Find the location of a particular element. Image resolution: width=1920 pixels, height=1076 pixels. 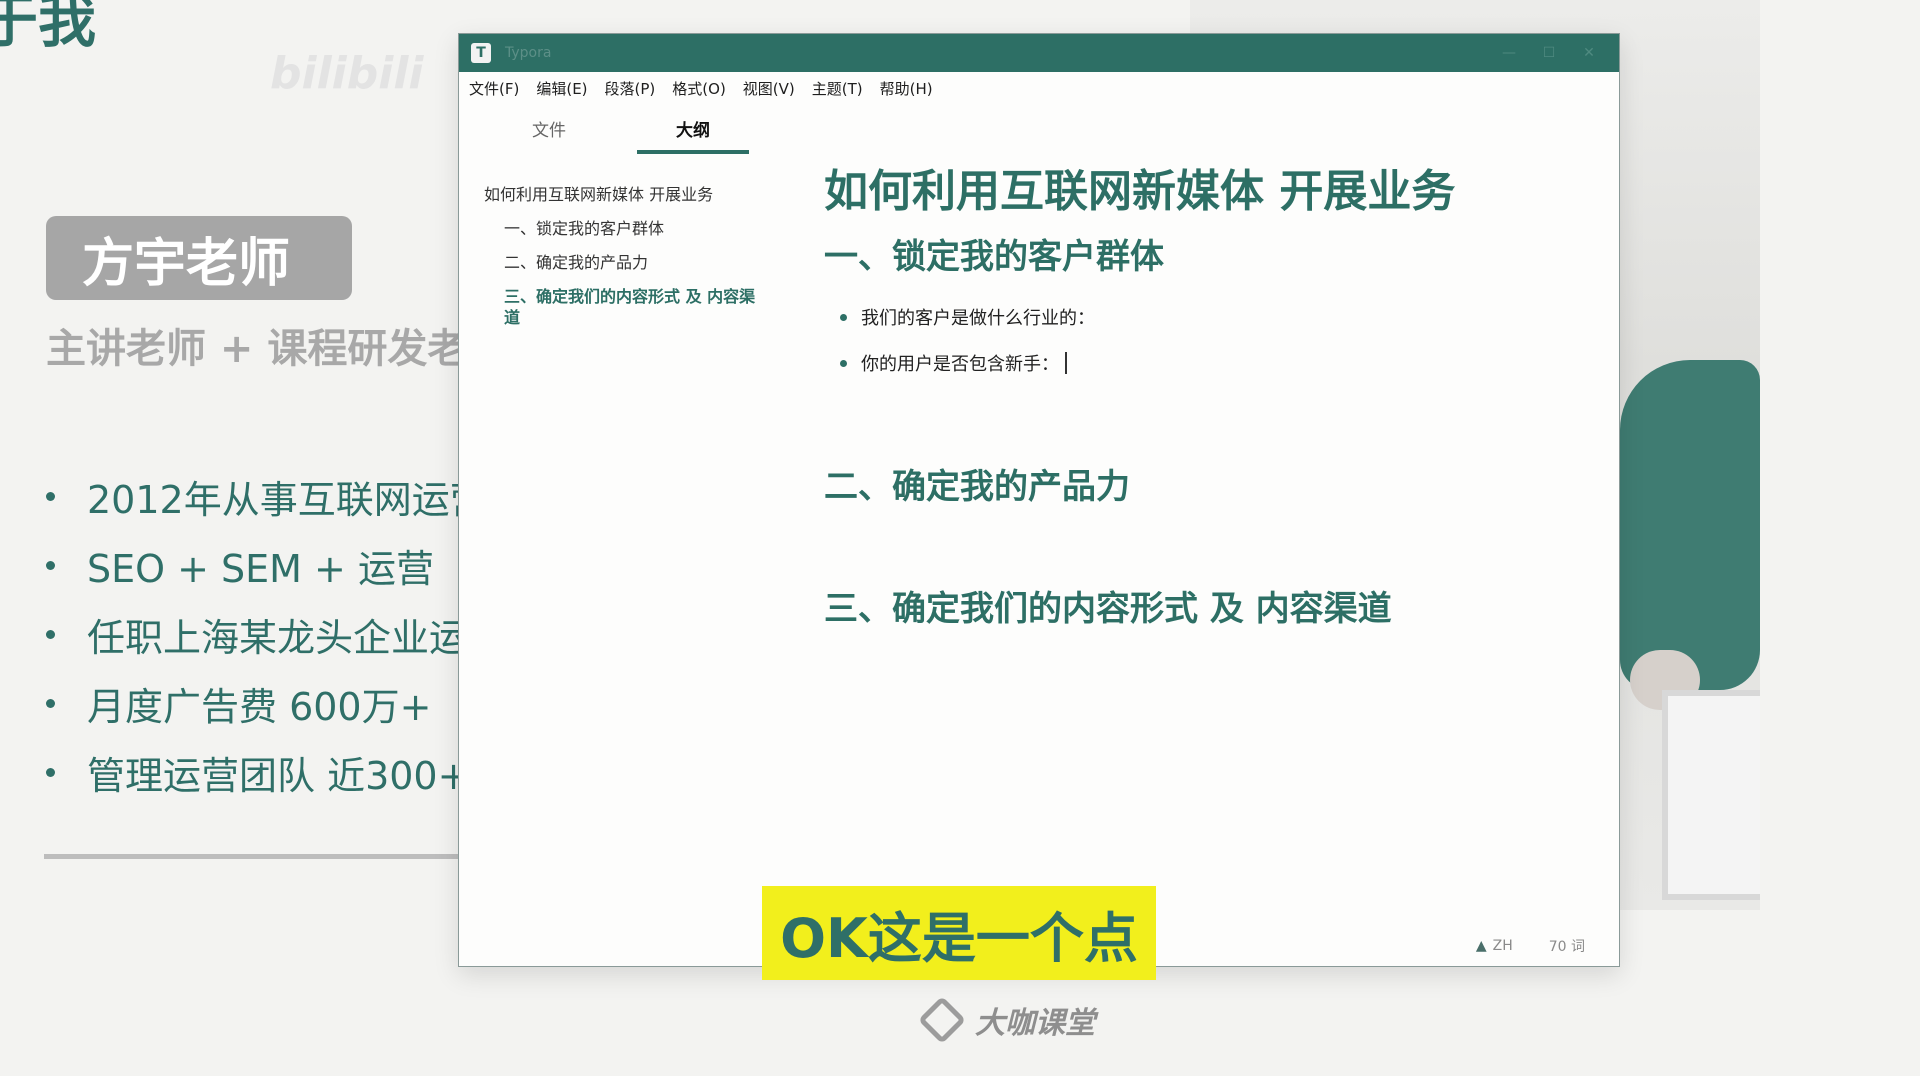

bio-item: 月度广告费 600万+ is located at coordinates (267, 703).